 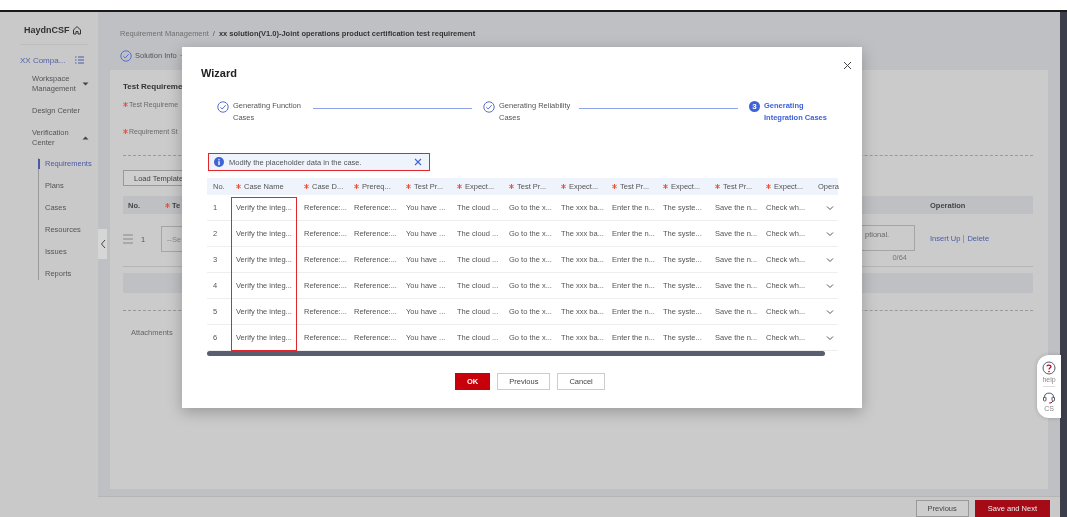 I want to click on step-number: 3, so click(x=754, y=106).